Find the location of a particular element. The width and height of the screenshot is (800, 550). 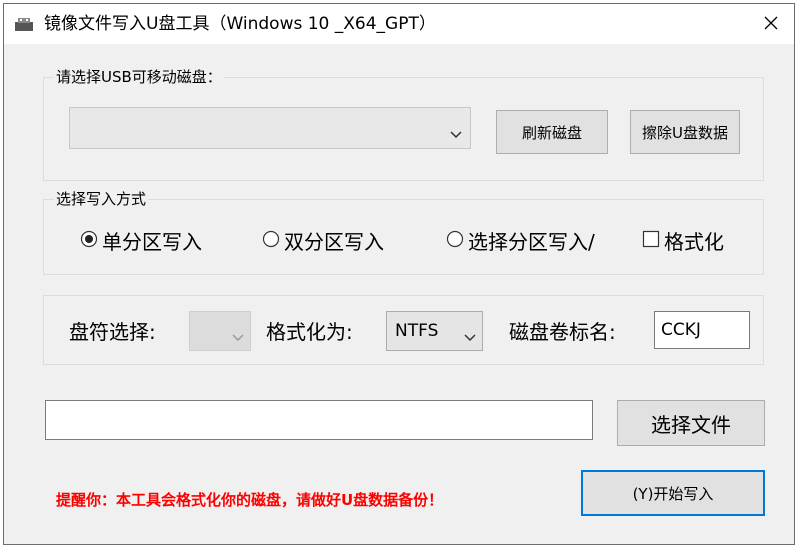

format-checkbox-label: 格式化 is located at coordinates (694, 242).